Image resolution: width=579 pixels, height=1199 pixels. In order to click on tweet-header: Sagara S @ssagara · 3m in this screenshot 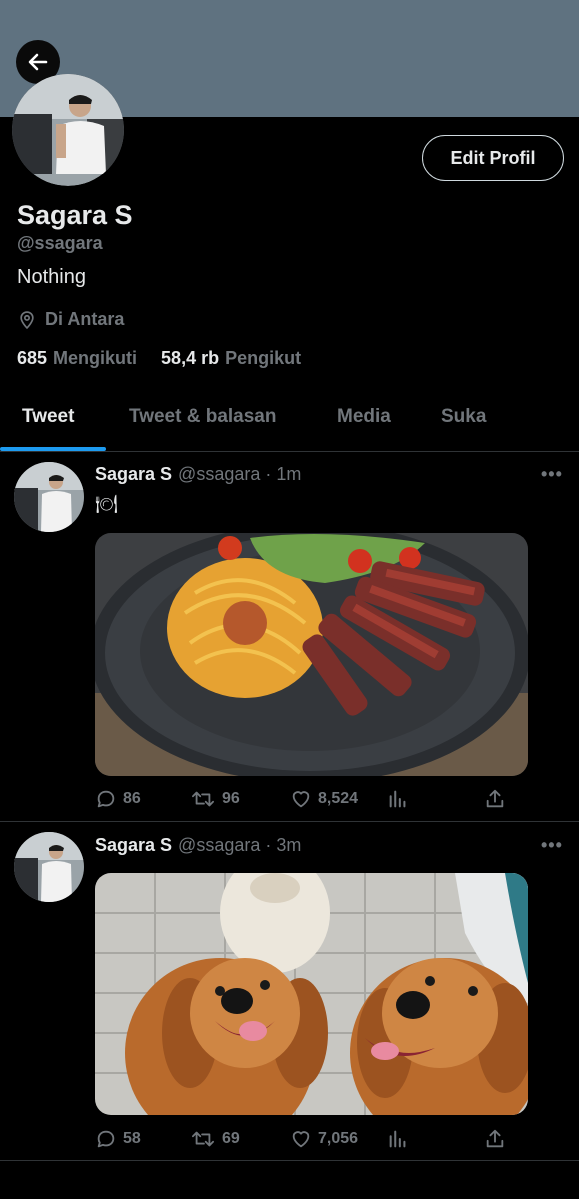, I will do `click(198, 845)`.